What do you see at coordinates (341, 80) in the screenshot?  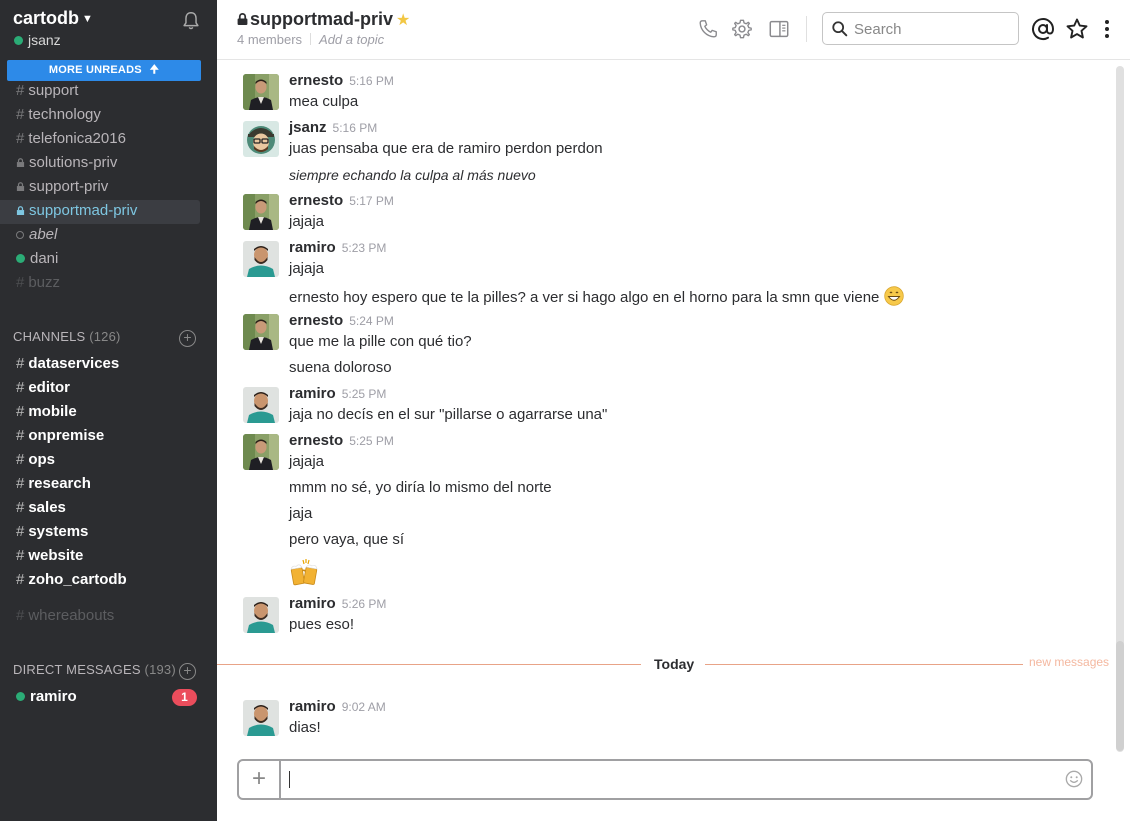 I see `sender-name: ernesto 5:16 PM` at bounding box center [341, 80].